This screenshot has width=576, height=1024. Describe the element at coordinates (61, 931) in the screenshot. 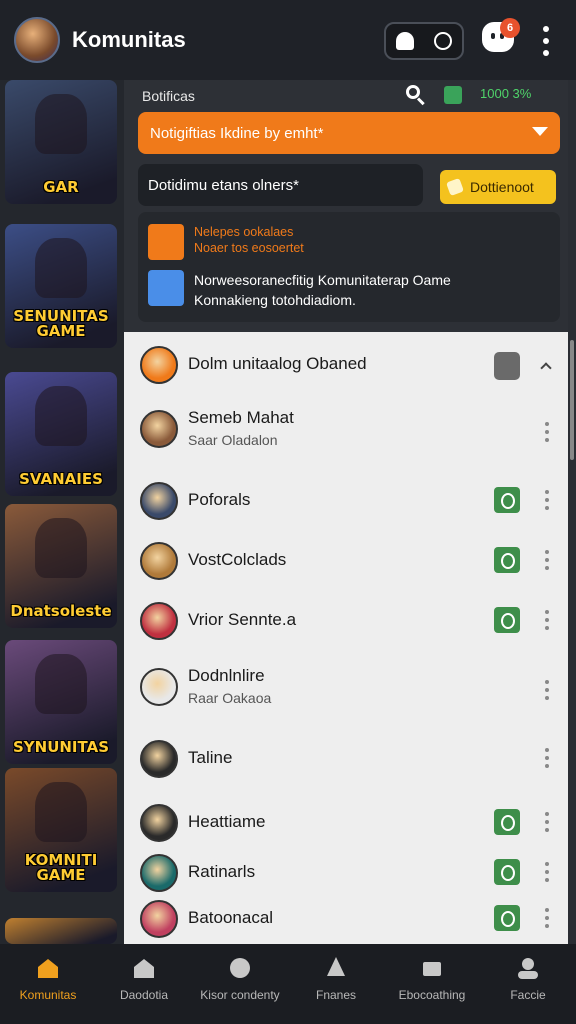

I see `game-card` at that location.